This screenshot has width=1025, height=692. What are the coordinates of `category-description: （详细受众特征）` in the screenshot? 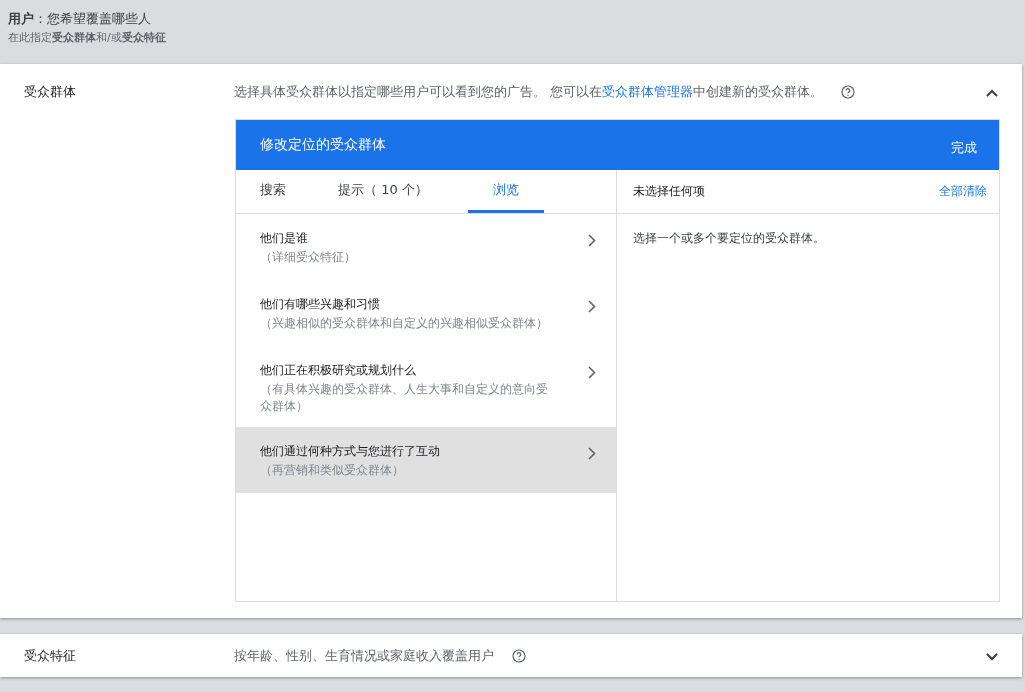 It's located at (308, 257).